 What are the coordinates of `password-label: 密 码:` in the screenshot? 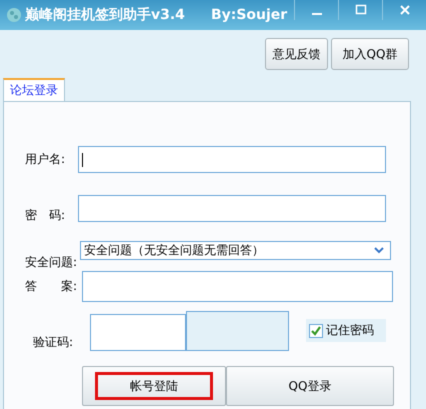 It's located at (45, 215).